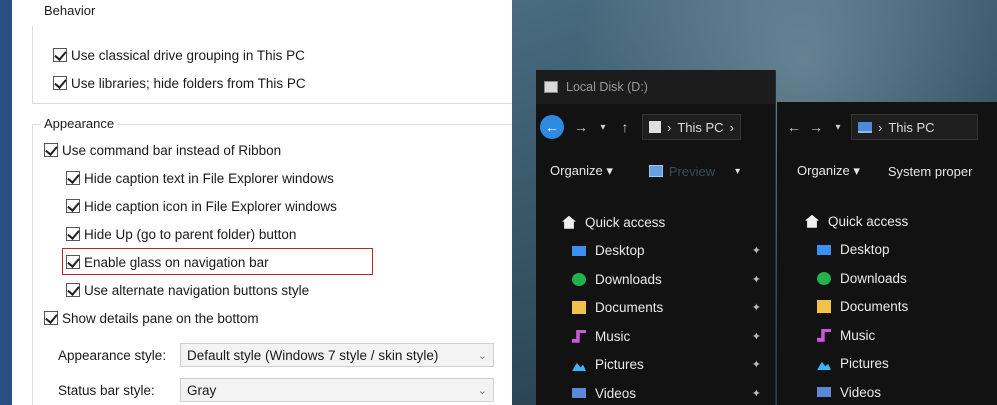 This screenshot has width=997, height=405. I want to click on window-title-bar: Local Disk (D:), so click(655, 87).